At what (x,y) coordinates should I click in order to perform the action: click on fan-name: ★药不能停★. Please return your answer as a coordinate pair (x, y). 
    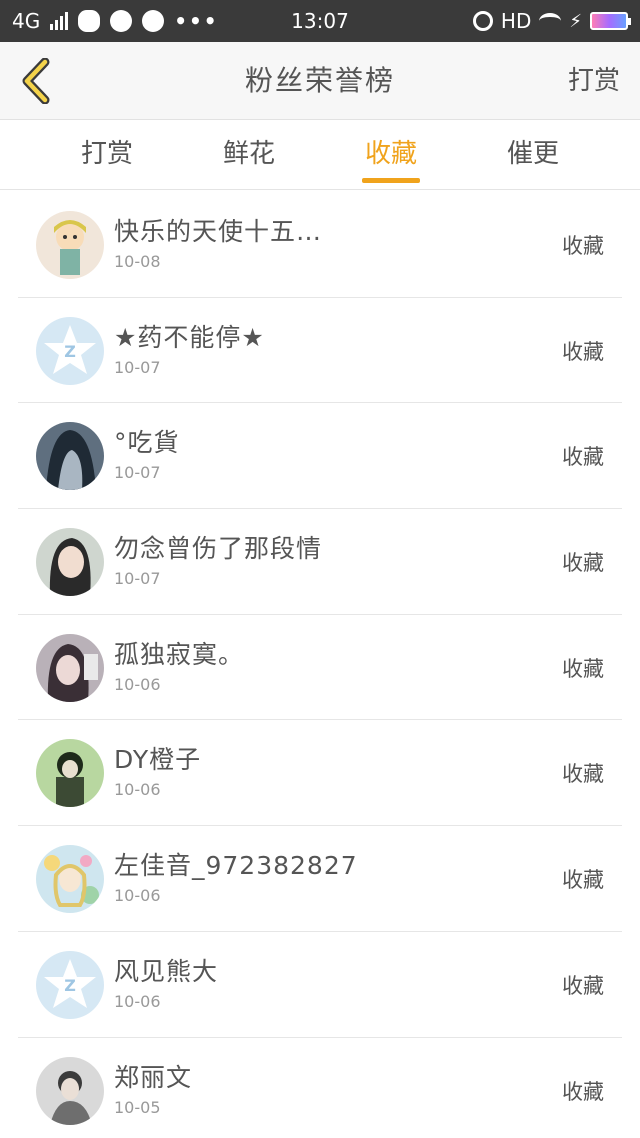
    Looking at the image, I should click on (189, 337).